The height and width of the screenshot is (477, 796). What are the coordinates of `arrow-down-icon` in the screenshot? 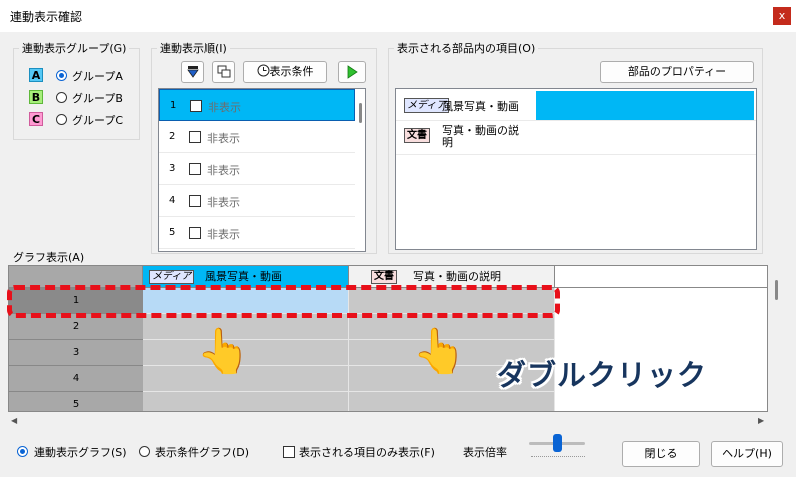 It's located at (192, 72).